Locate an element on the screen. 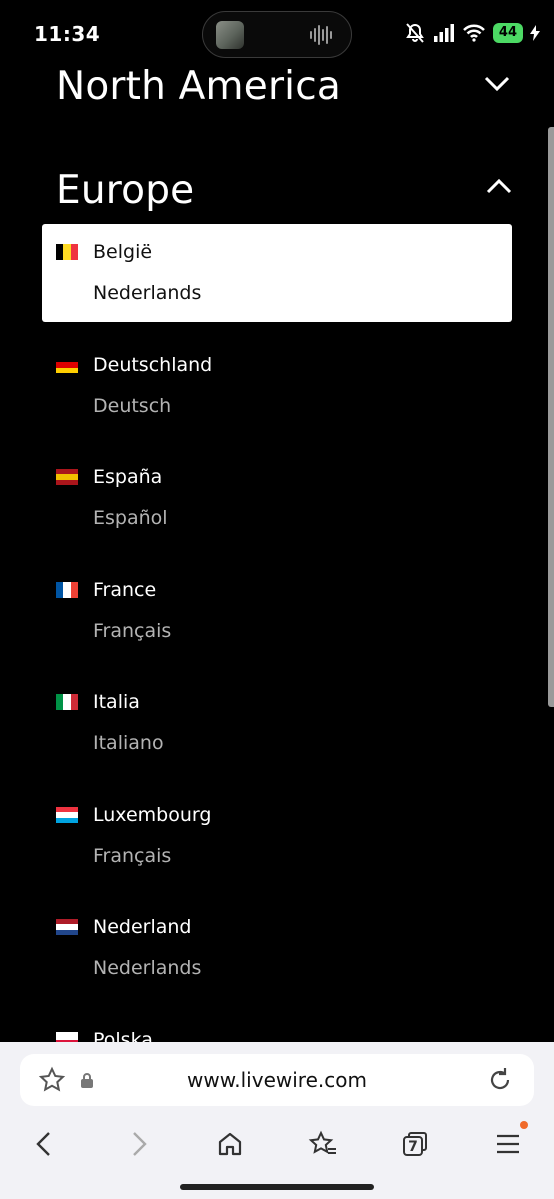 The height and width of the screenshot is (1199, 554). forward-arrow-icon is located at coordinates (140, 1144).